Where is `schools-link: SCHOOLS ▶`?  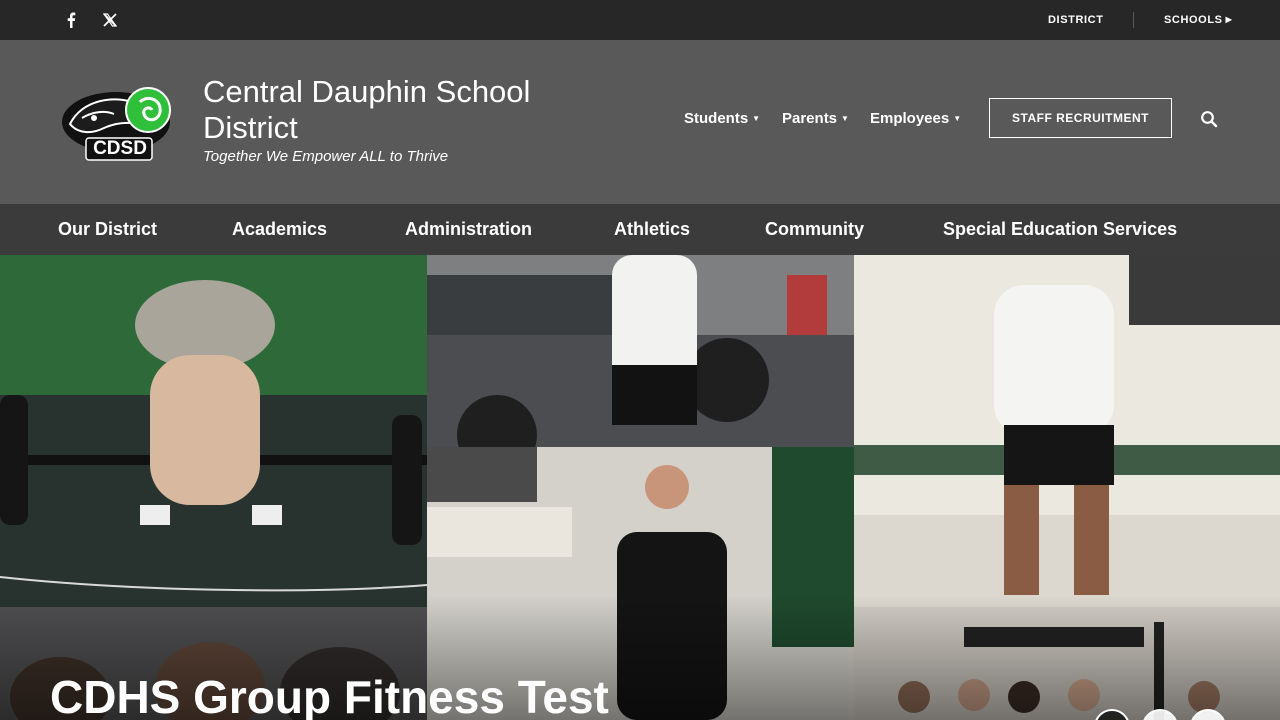
schools-link: SCHOOLS ▶ is located at coordinates (1198, 20).